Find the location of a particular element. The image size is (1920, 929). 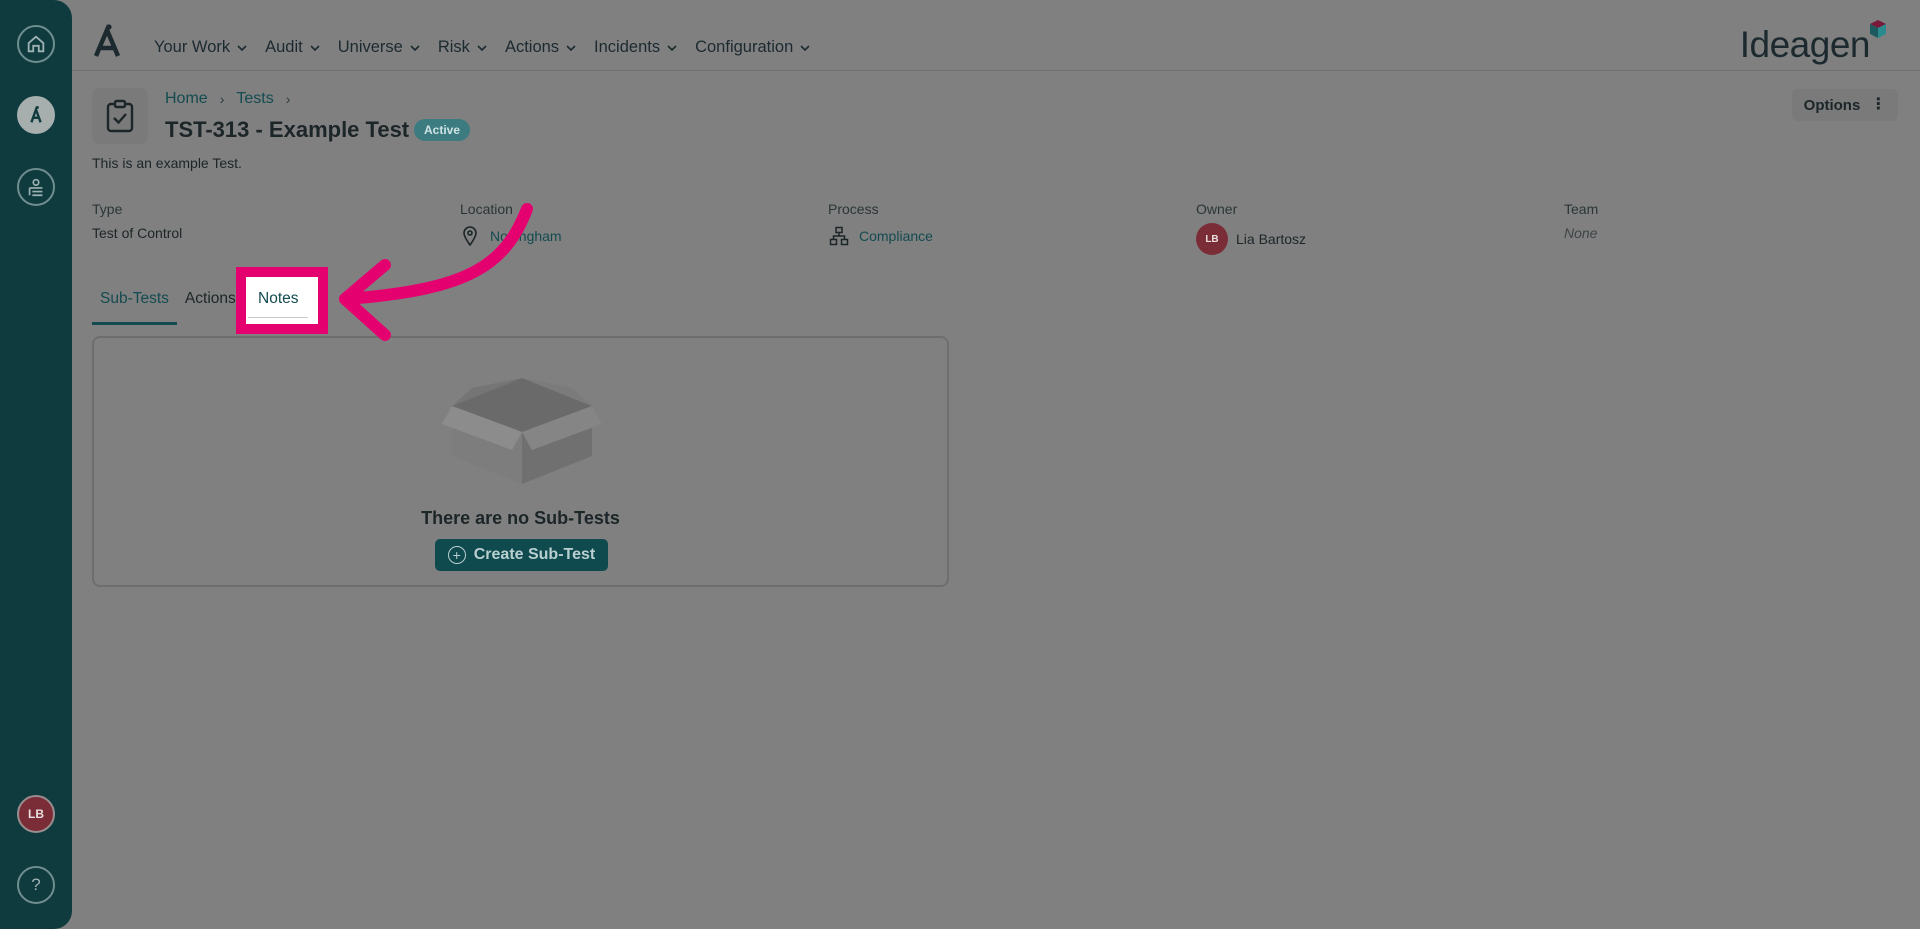

team-label: Team is located at coordinates (1581, 209).